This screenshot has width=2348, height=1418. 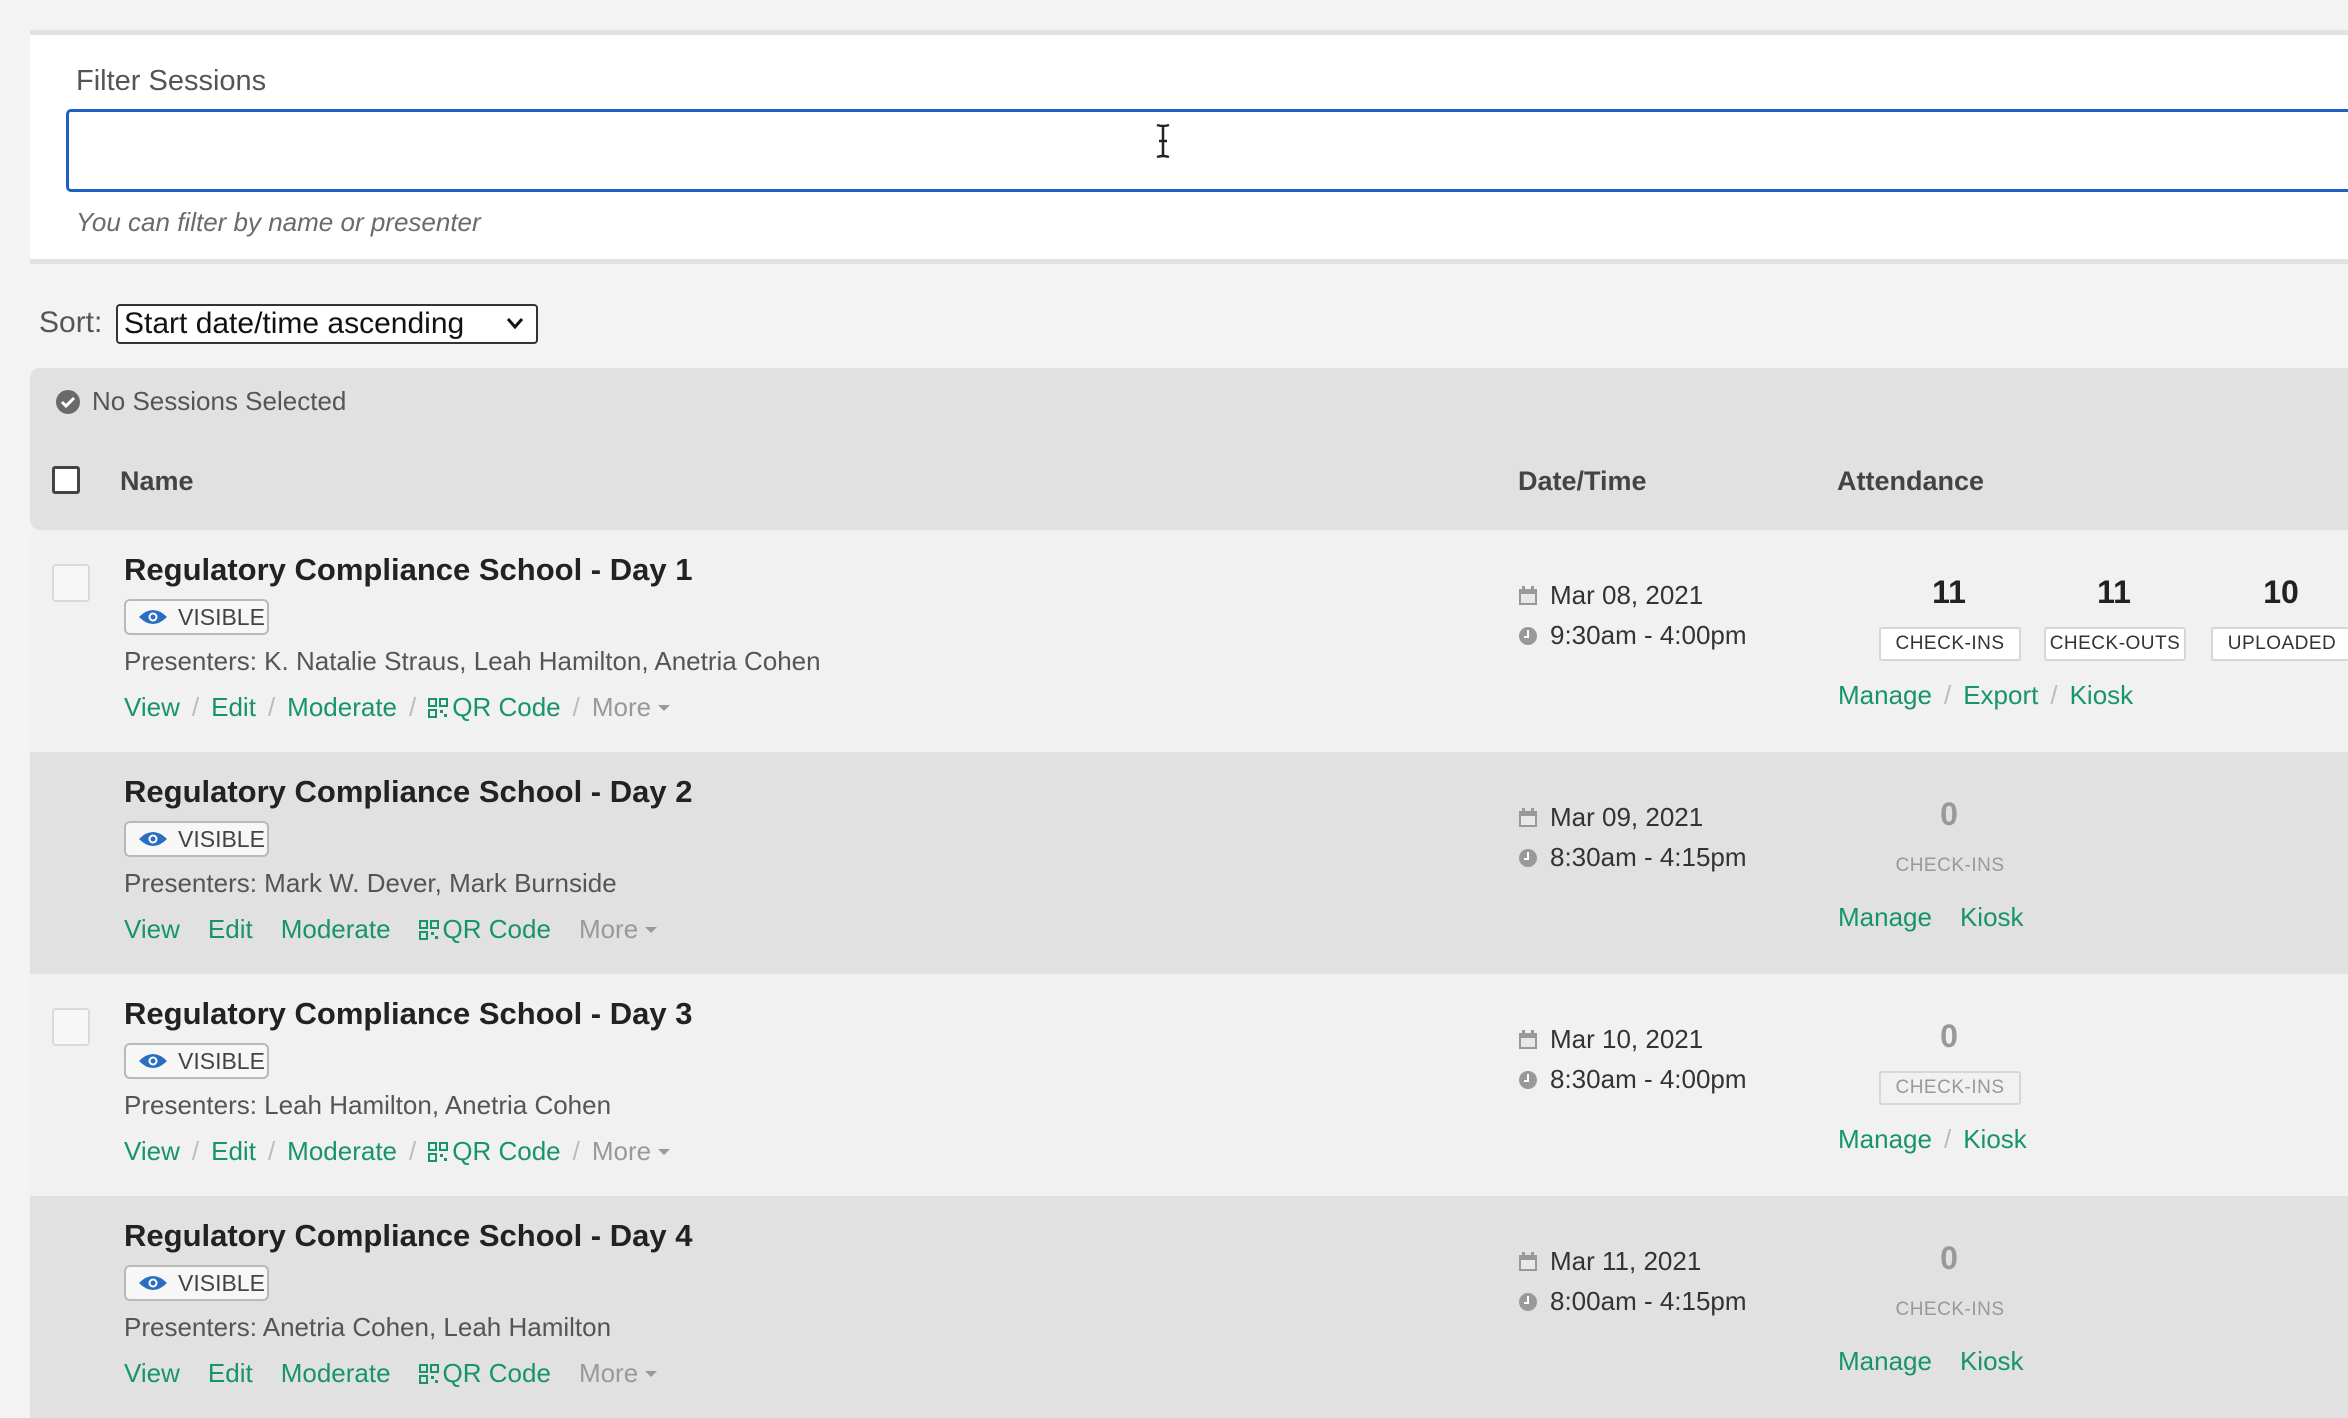 I want to click on selection-status: No Sessions Selected, so click(x=201, y=401).